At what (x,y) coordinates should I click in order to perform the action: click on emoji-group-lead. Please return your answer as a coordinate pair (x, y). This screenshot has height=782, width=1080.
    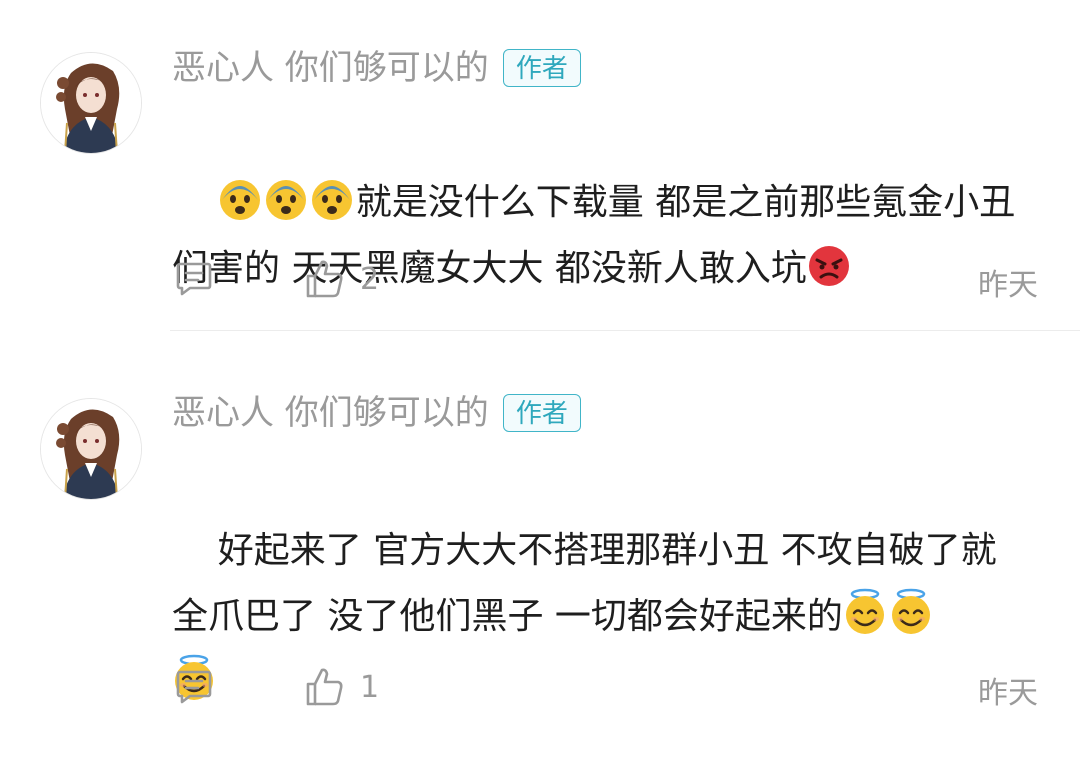
    Looking at the image, I should click on (287, 201).